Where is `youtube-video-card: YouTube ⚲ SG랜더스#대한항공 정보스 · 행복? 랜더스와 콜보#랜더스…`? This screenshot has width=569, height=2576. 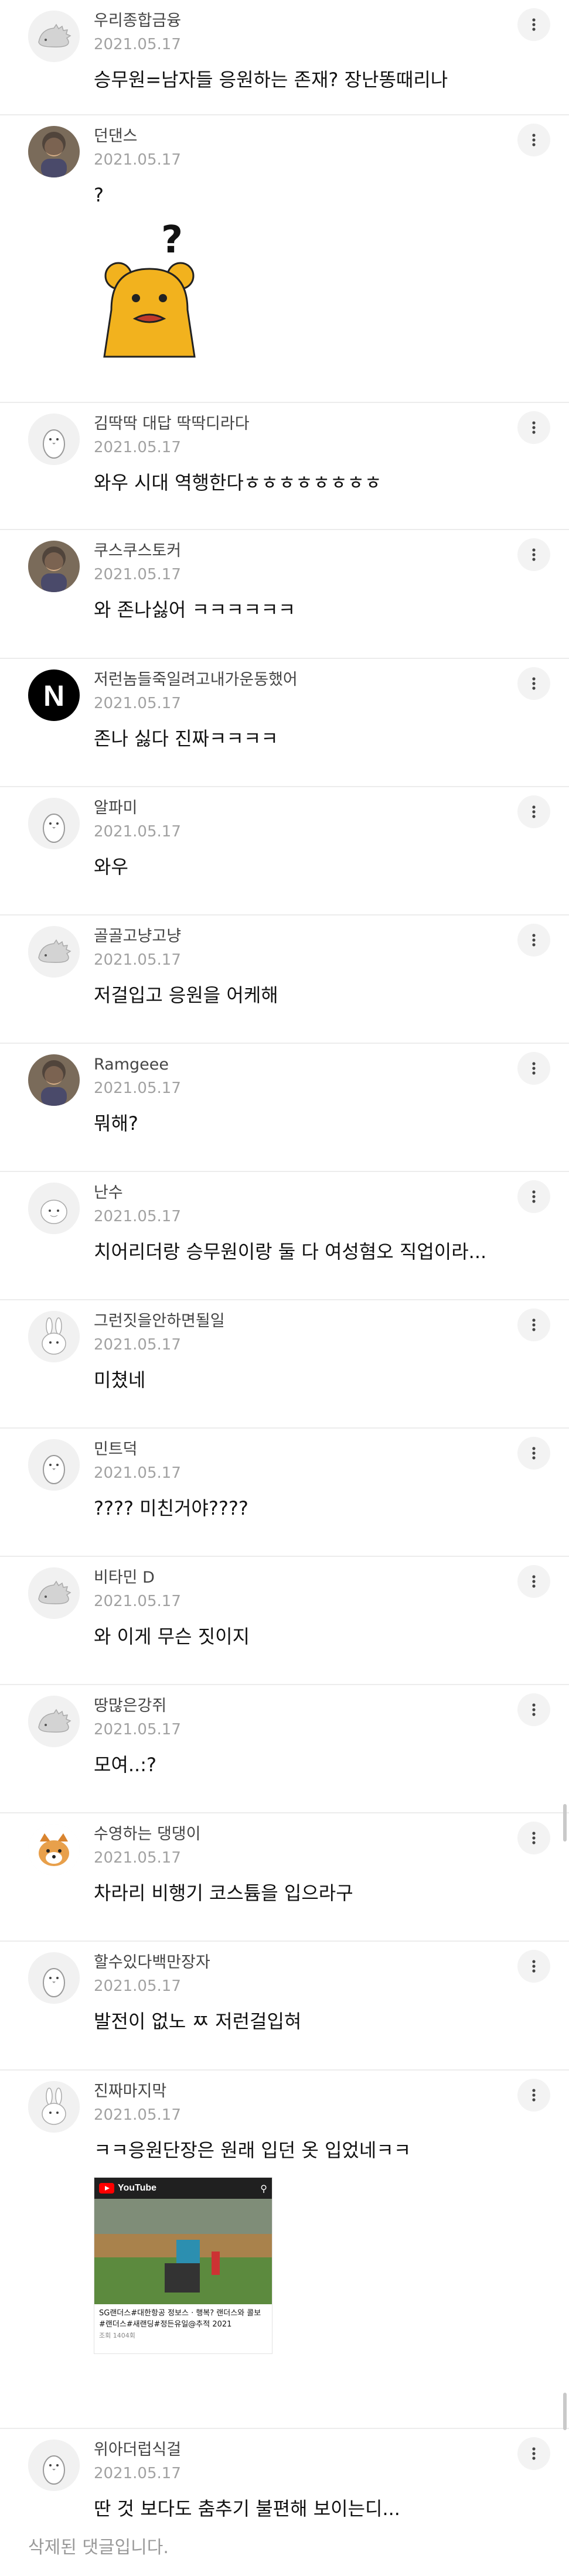
youtube-video-card: YouTube ⚲ SG랜더스#대한항공 정보스 · 행복? 랜더스와 콜보#랜더스… is located at coordinates (183, 2265).